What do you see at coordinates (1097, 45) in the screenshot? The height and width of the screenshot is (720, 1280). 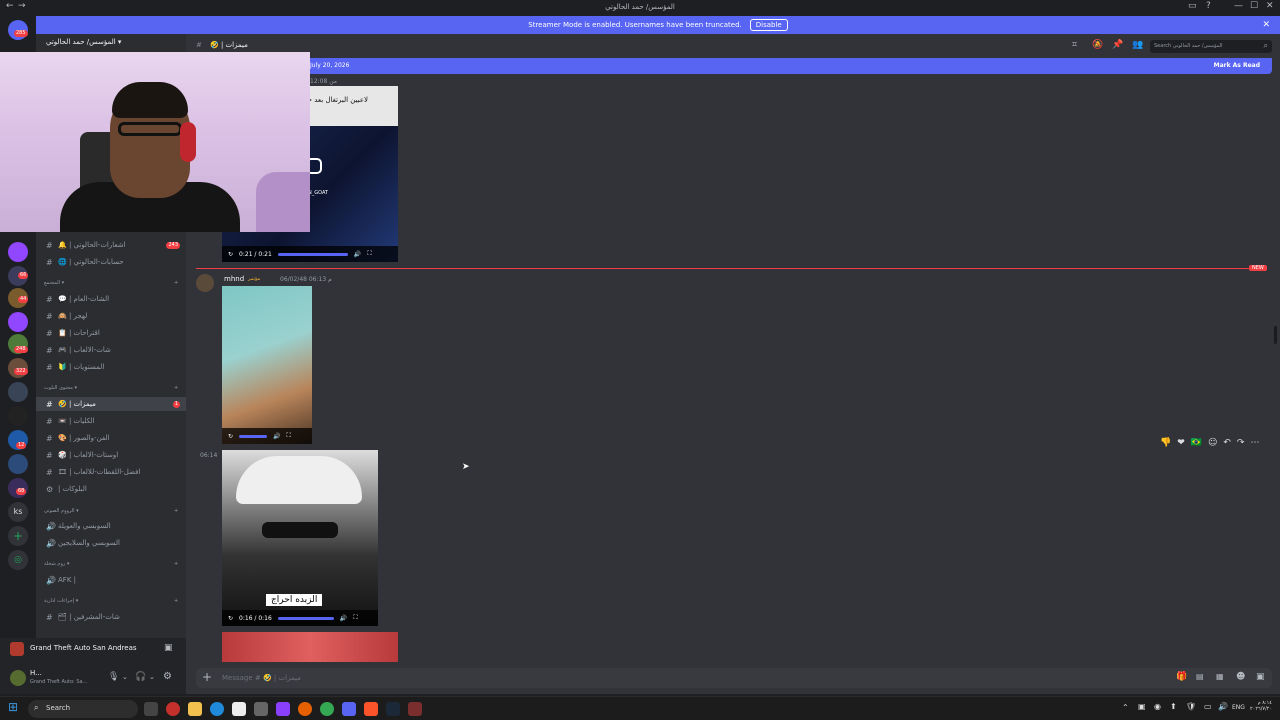 I see `bell-icon: 🔕` at bounding box center [1097, 45].